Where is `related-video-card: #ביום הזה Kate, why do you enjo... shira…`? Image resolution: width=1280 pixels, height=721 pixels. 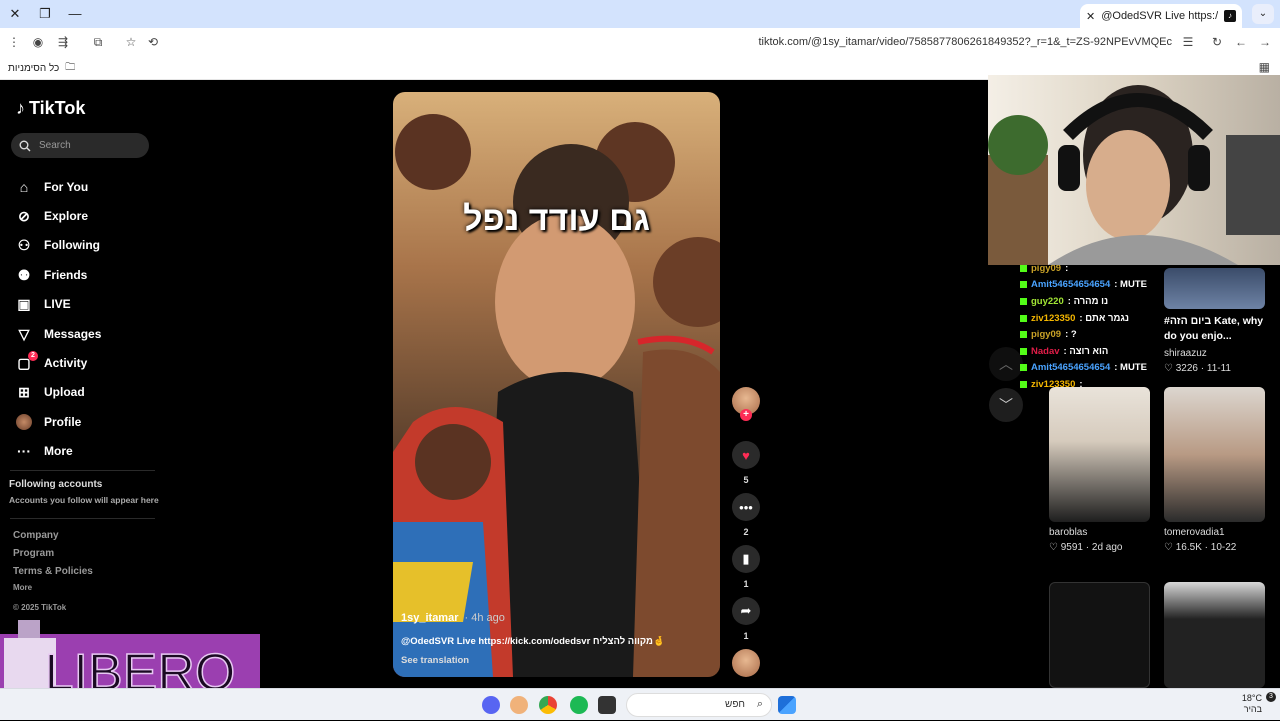 related-video-card: #ביום הזה Kate, why do you enjo... shira… is located at coordinates (1214, 321).